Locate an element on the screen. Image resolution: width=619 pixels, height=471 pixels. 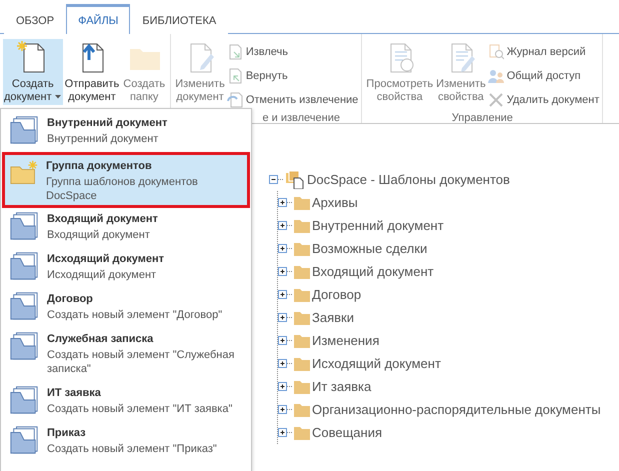
tree-item: DocSpace - Шаблоны документов is located at coordinates (408, 179).